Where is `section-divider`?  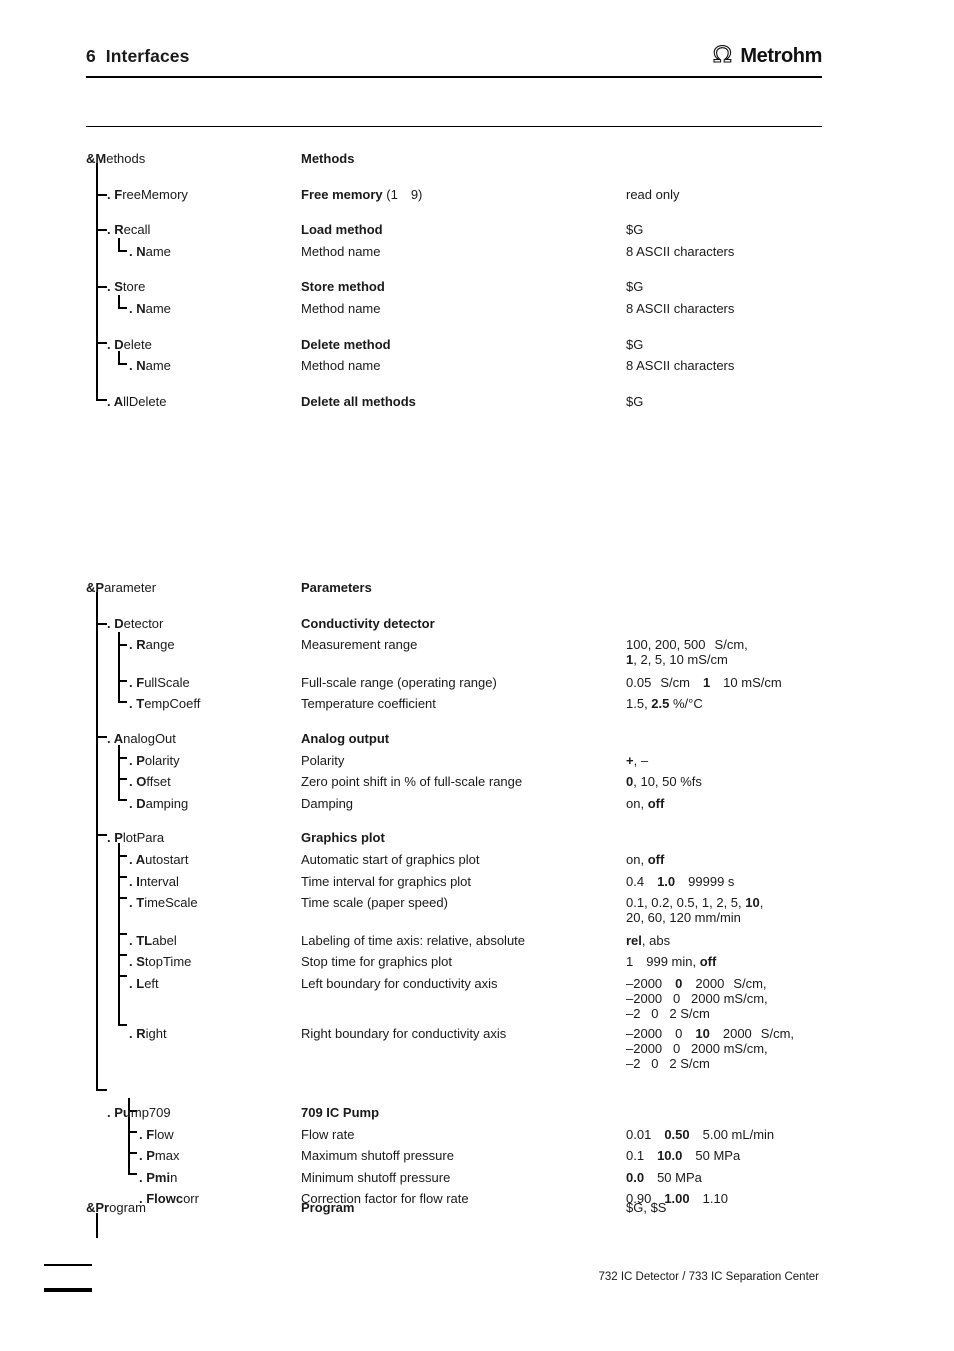 section-divider is located at coordinates (454, 127).